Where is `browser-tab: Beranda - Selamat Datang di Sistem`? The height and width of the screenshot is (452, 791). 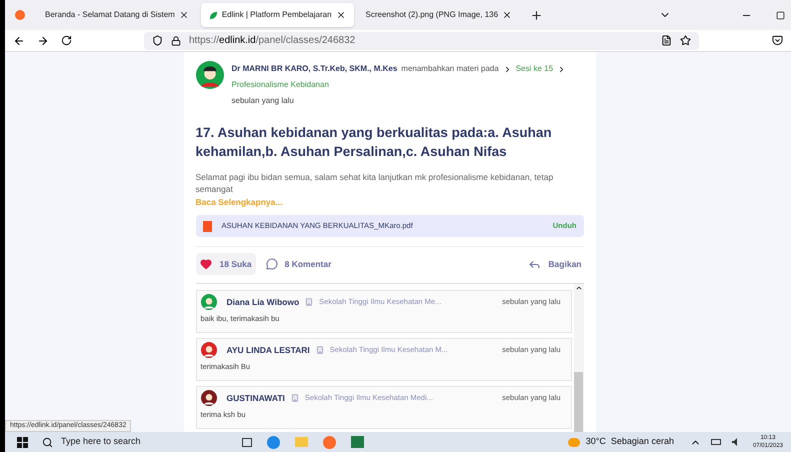 browser-tab: Beranda - Selamat Datang di Sistem is located at coordinates (117, 15).